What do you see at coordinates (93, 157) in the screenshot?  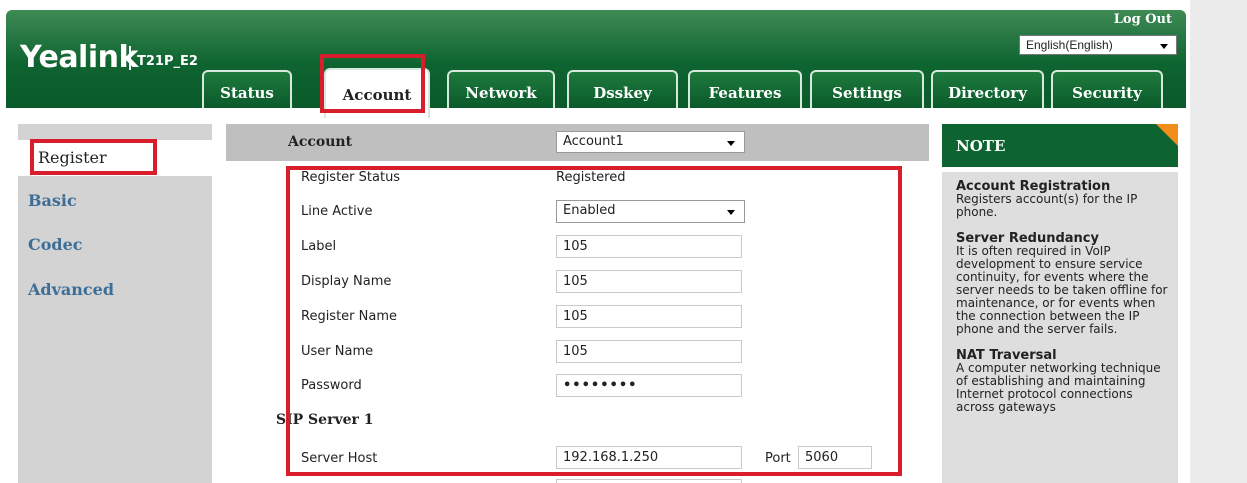 I see `register-item-highlight` at bounding box center [93, 157].